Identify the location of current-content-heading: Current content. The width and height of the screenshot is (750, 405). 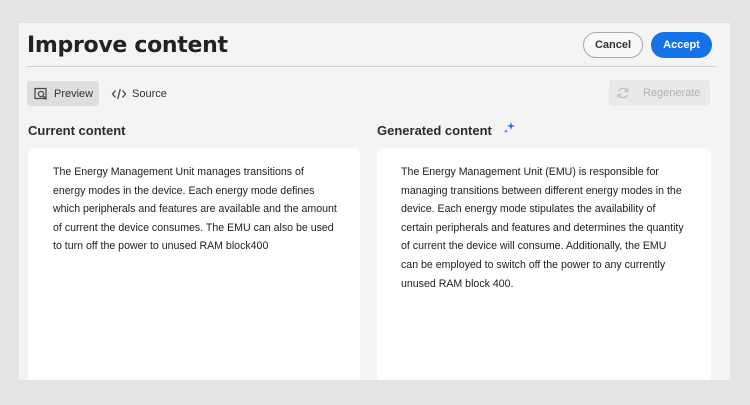
(77, 130).